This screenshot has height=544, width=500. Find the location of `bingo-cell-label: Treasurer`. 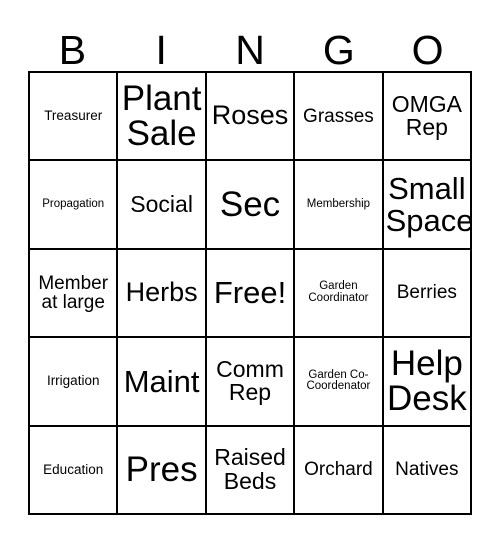

bingo-cell-label: Treasurer is located at coordinates (73, 116).